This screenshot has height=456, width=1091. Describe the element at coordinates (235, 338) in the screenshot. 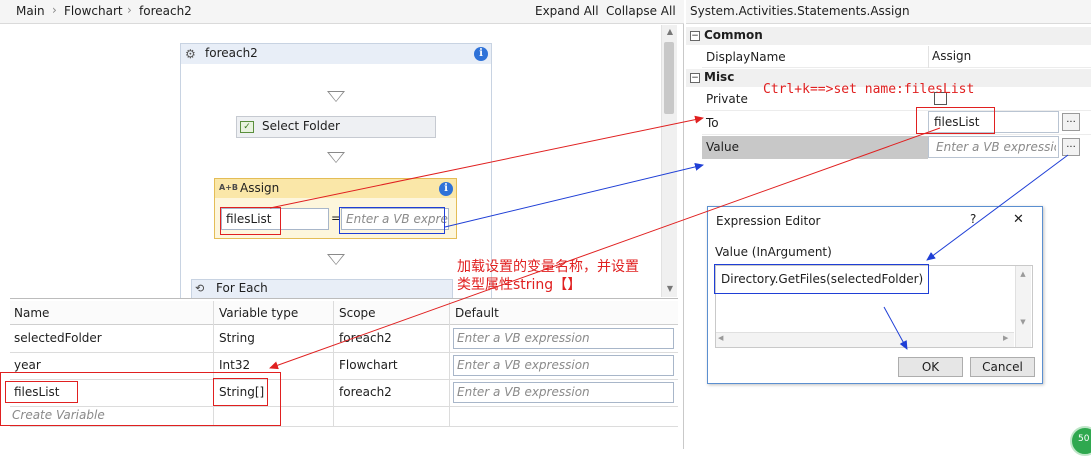

I see `var-type: String` at that location.